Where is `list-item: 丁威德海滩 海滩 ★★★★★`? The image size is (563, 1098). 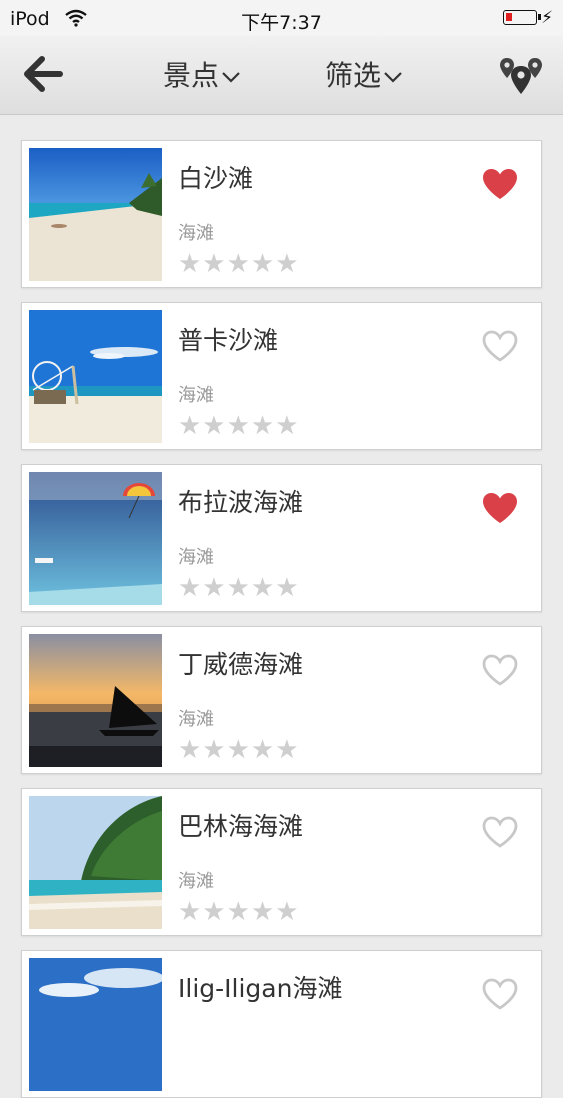
list-item: 丁威德海滩 海滩 ★★★★★ is located at coordinates (281, 700).